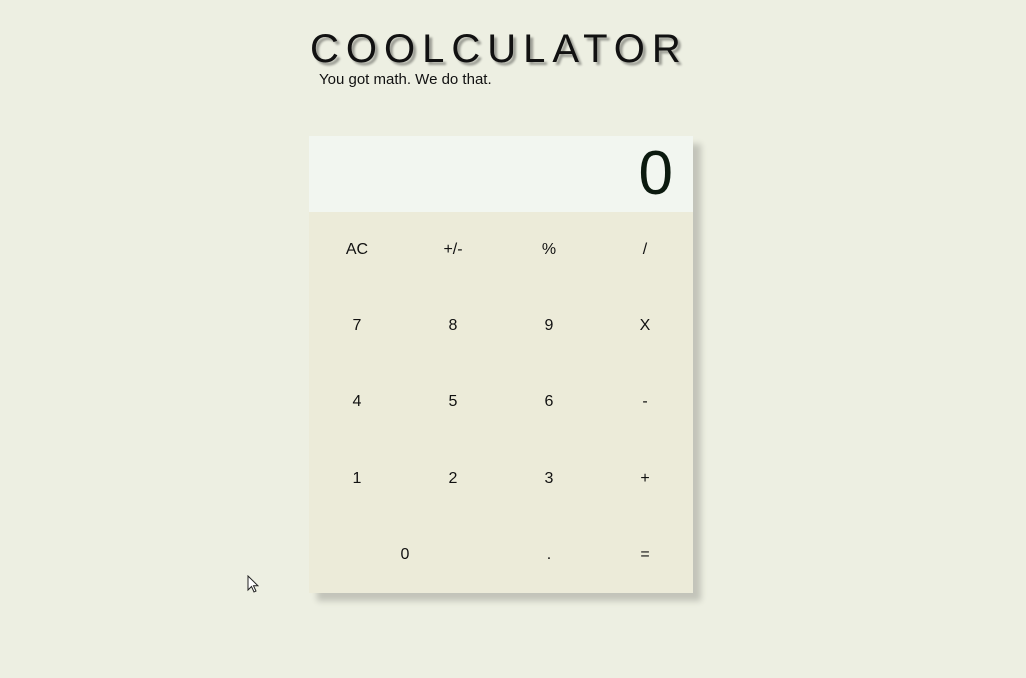  What do you see at coordinates (357, 250) in the screenshot?
I see `clear-button: AC` at bounding box center [357, 250].